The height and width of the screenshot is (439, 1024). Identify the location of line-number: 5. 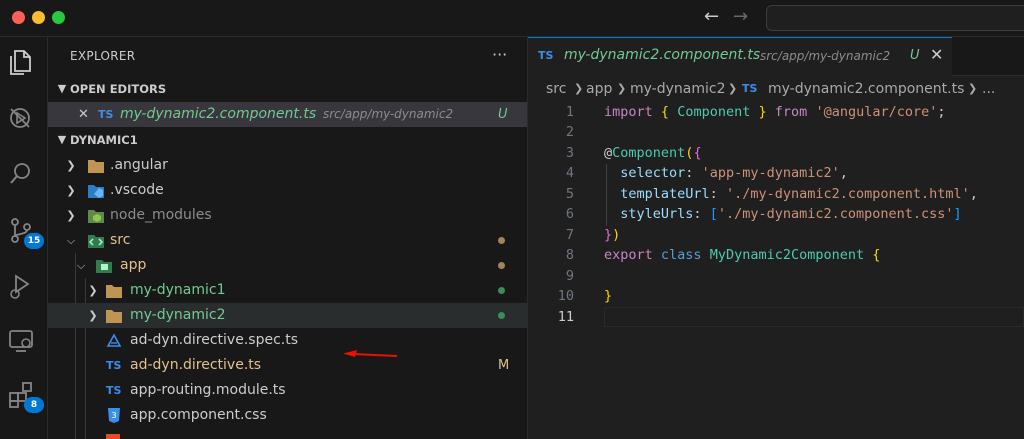
(569, 194).